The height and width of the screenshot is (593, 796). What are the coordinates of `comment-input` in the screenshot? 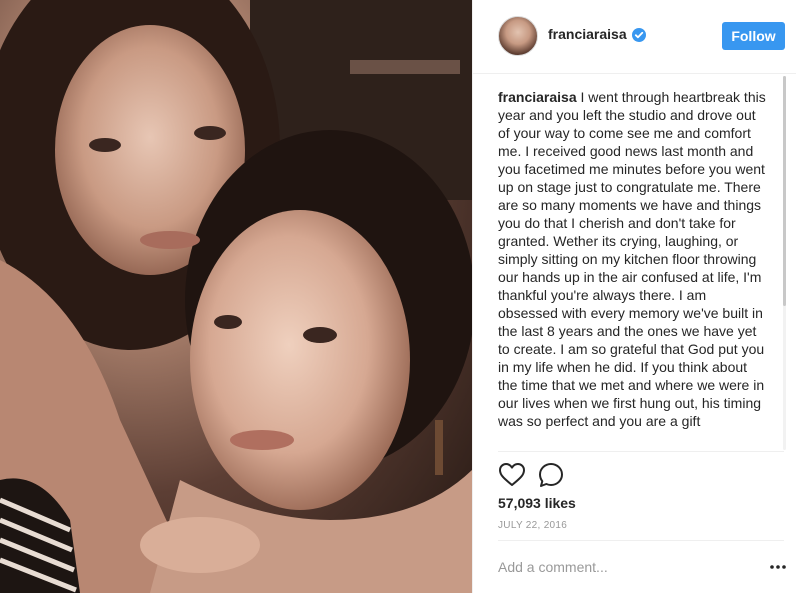 It's located at (623, 567).